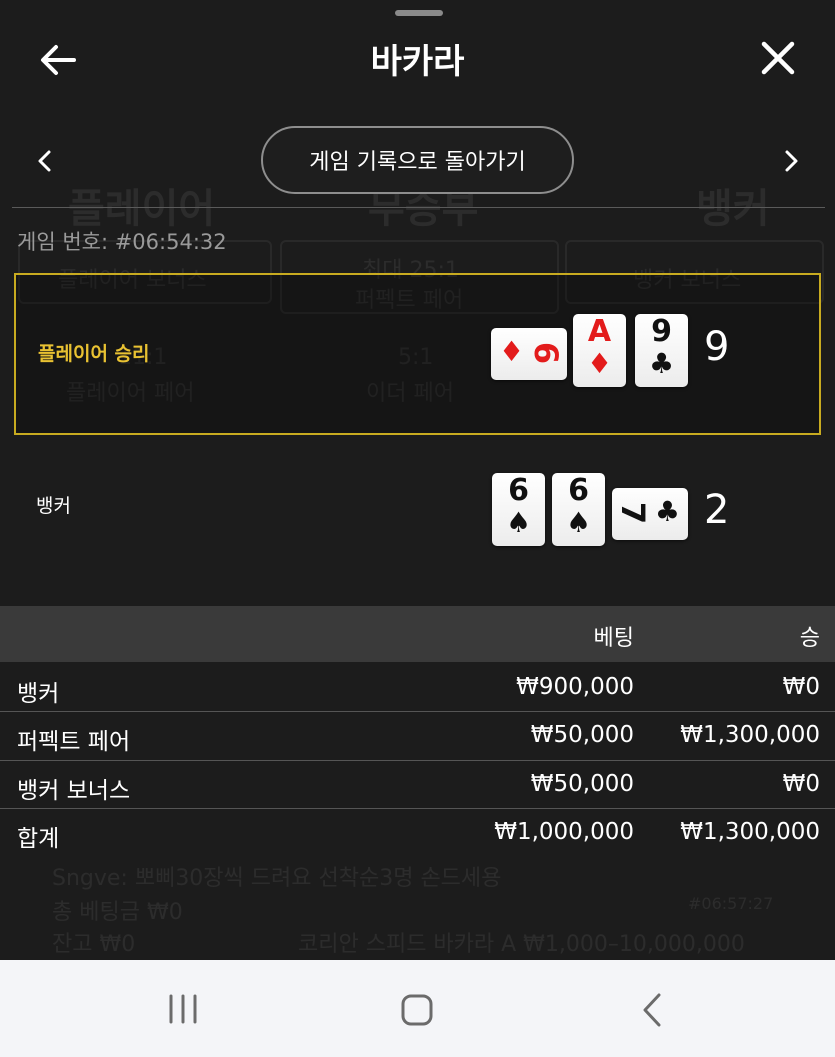  I want to click on player-result-label: 플레이어 승리, so click(94, 354).